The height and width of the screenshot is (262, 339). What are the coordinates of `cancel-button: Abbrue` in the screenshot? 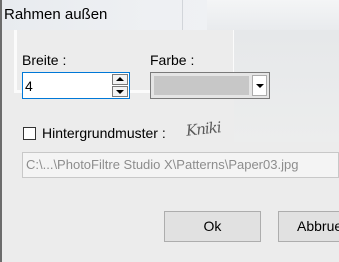 It's located at (308, 226).